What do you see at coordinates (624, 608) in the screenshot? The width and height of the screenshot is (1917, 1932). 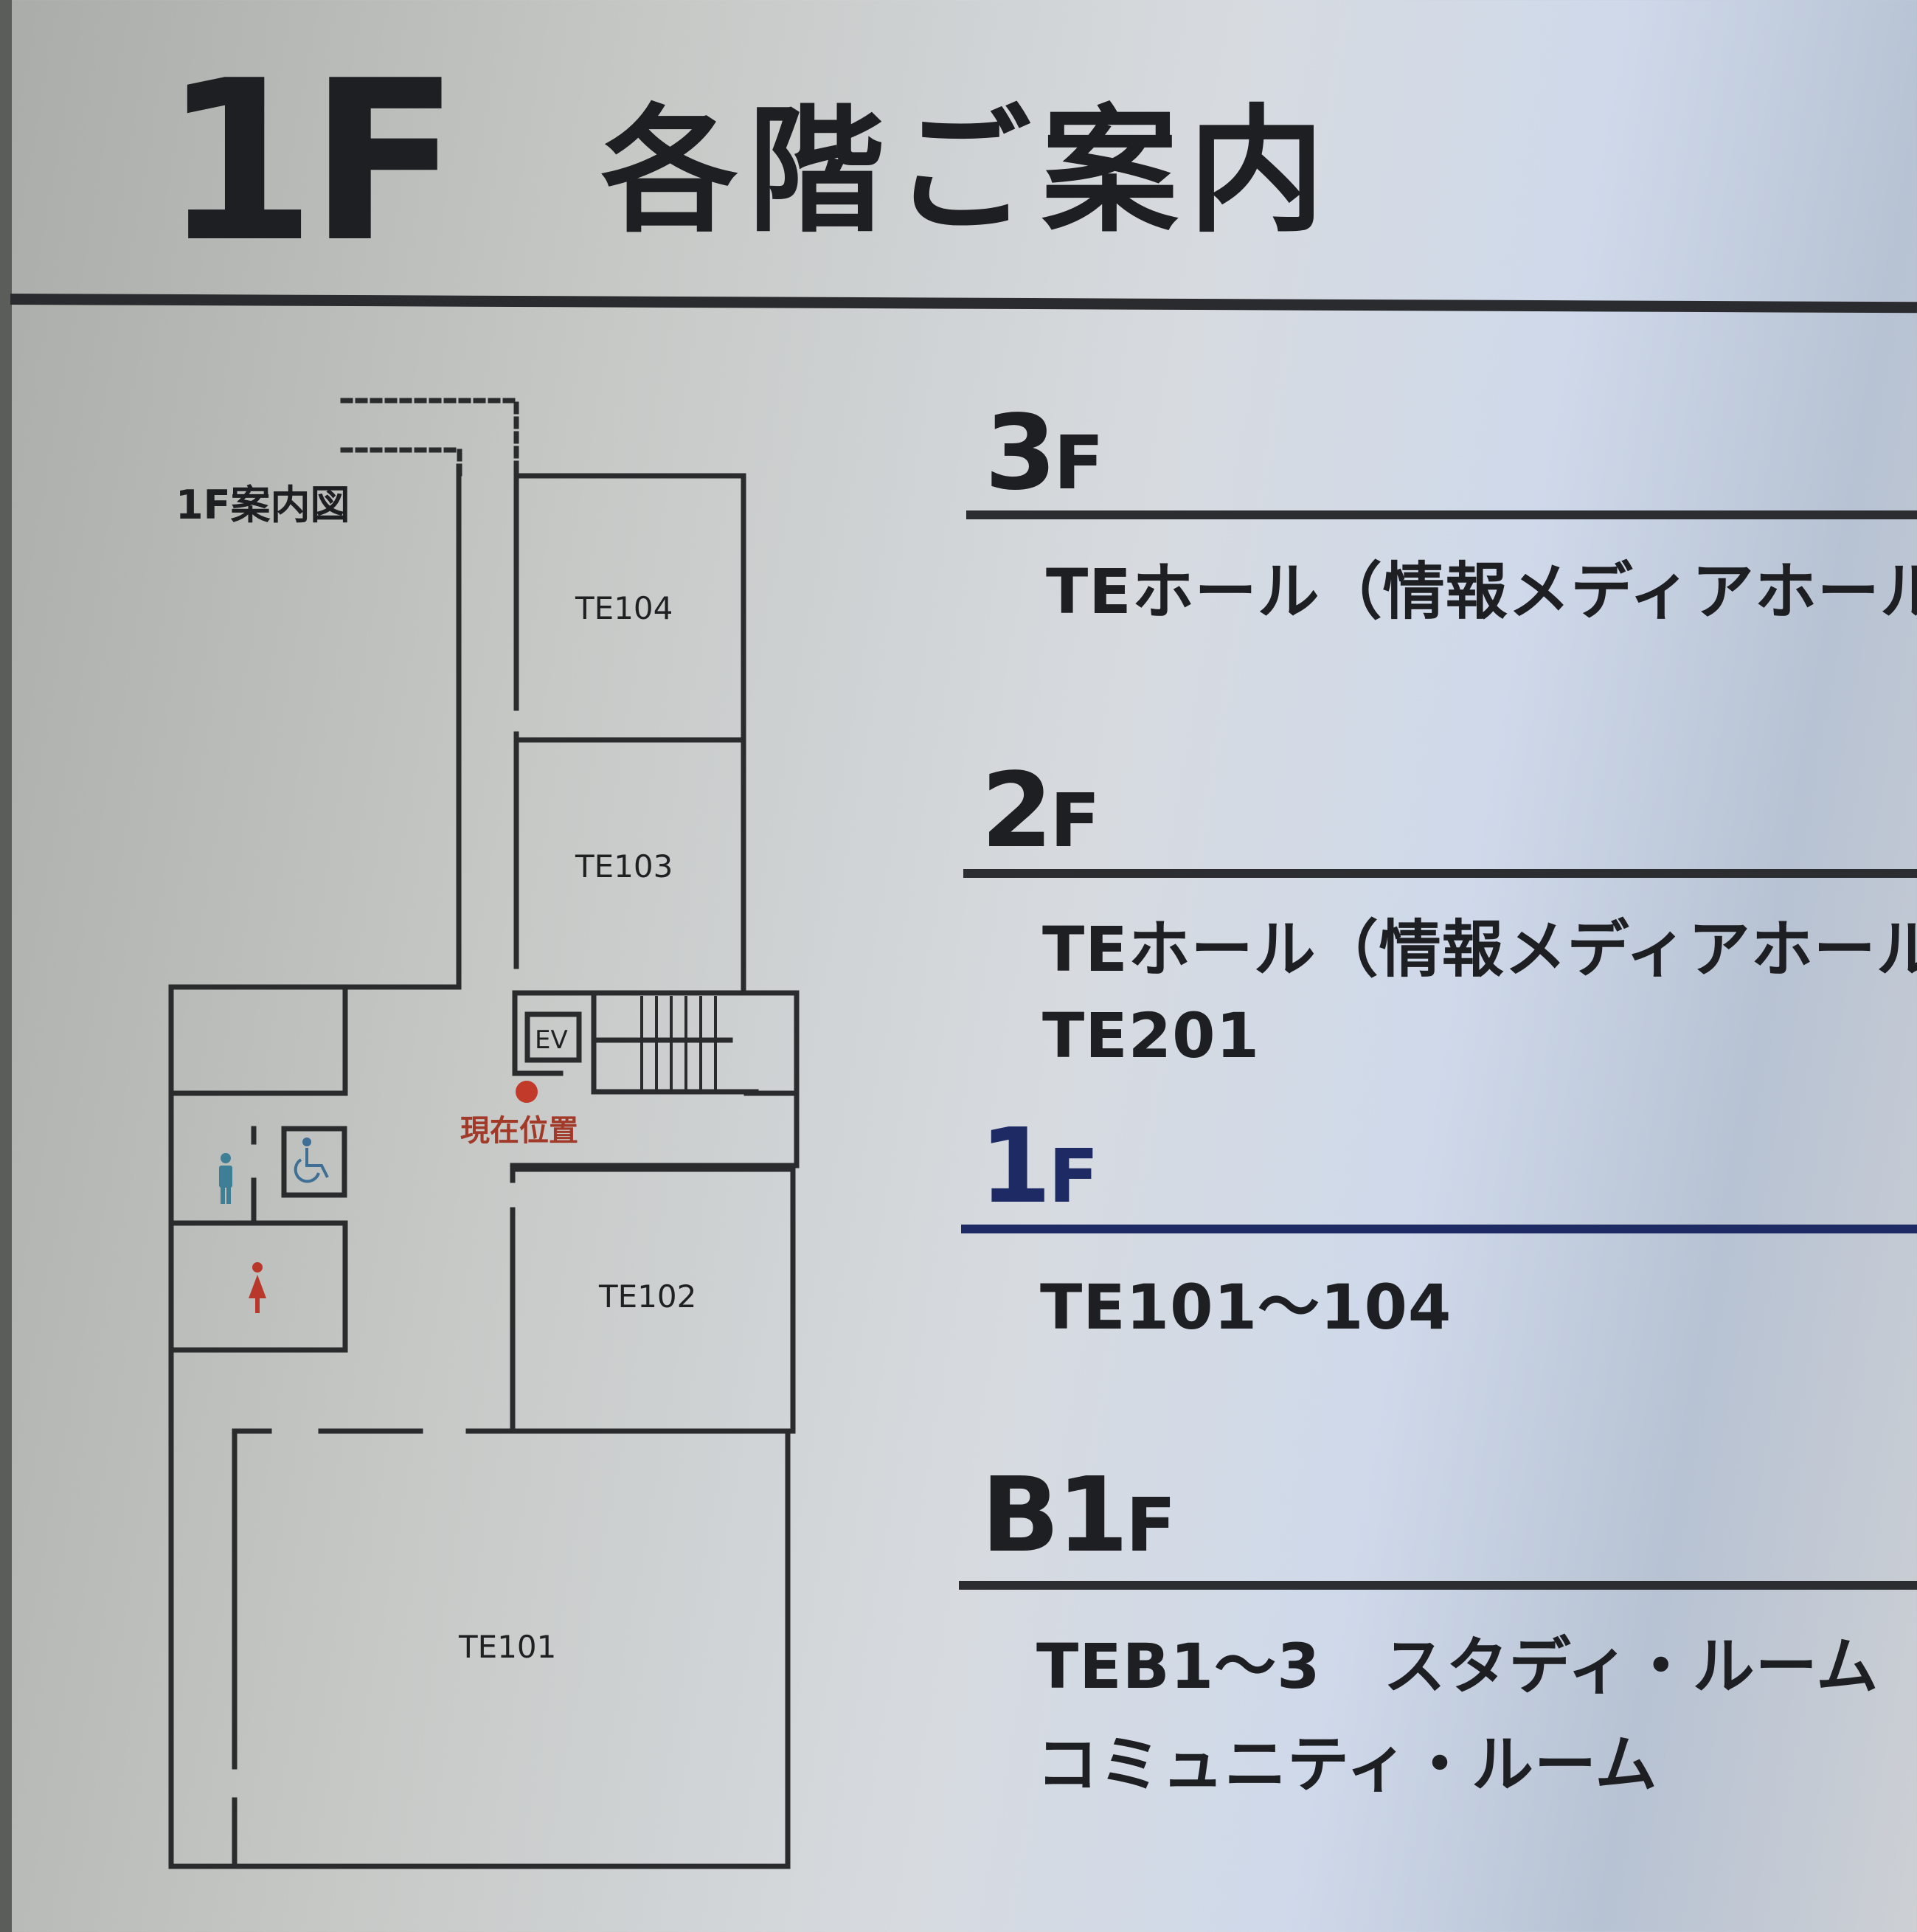 I see `room-label-te104: TE104` at bounding box center [624, 608].